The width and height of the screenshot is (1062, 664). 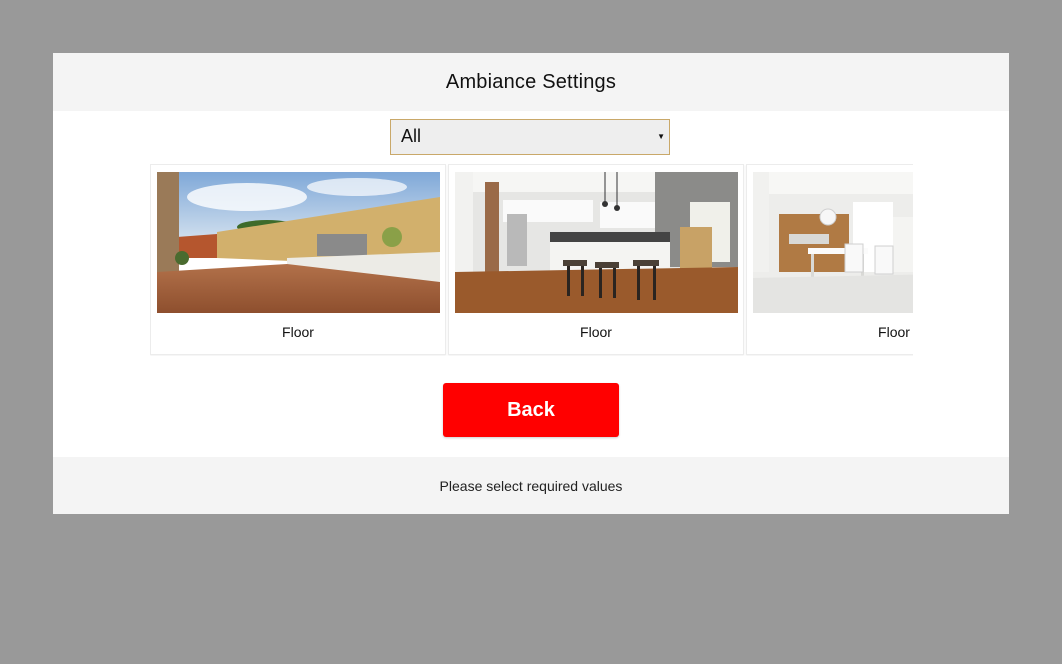 I want to click on chevron-down-icon: ▼, so click(x=661, y=136).